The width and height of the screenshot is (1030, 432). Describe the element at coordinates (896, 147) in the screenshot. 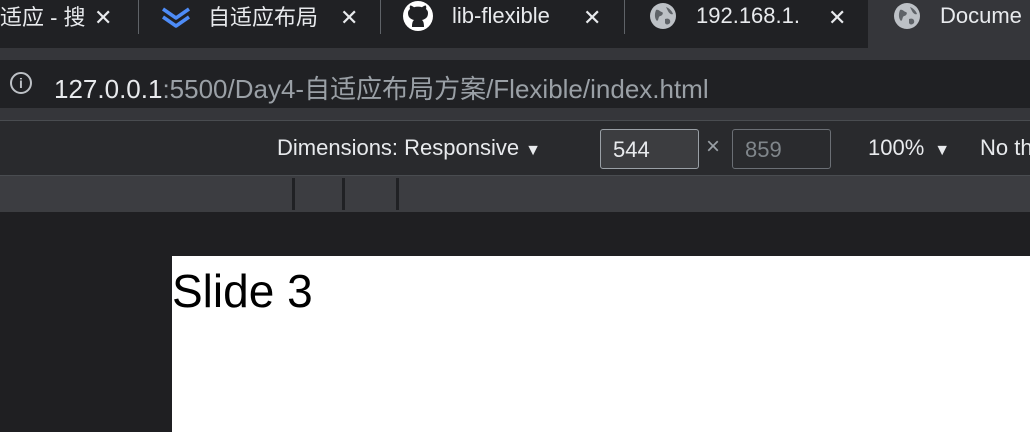

I see `zoom-value: 100%` at that location.